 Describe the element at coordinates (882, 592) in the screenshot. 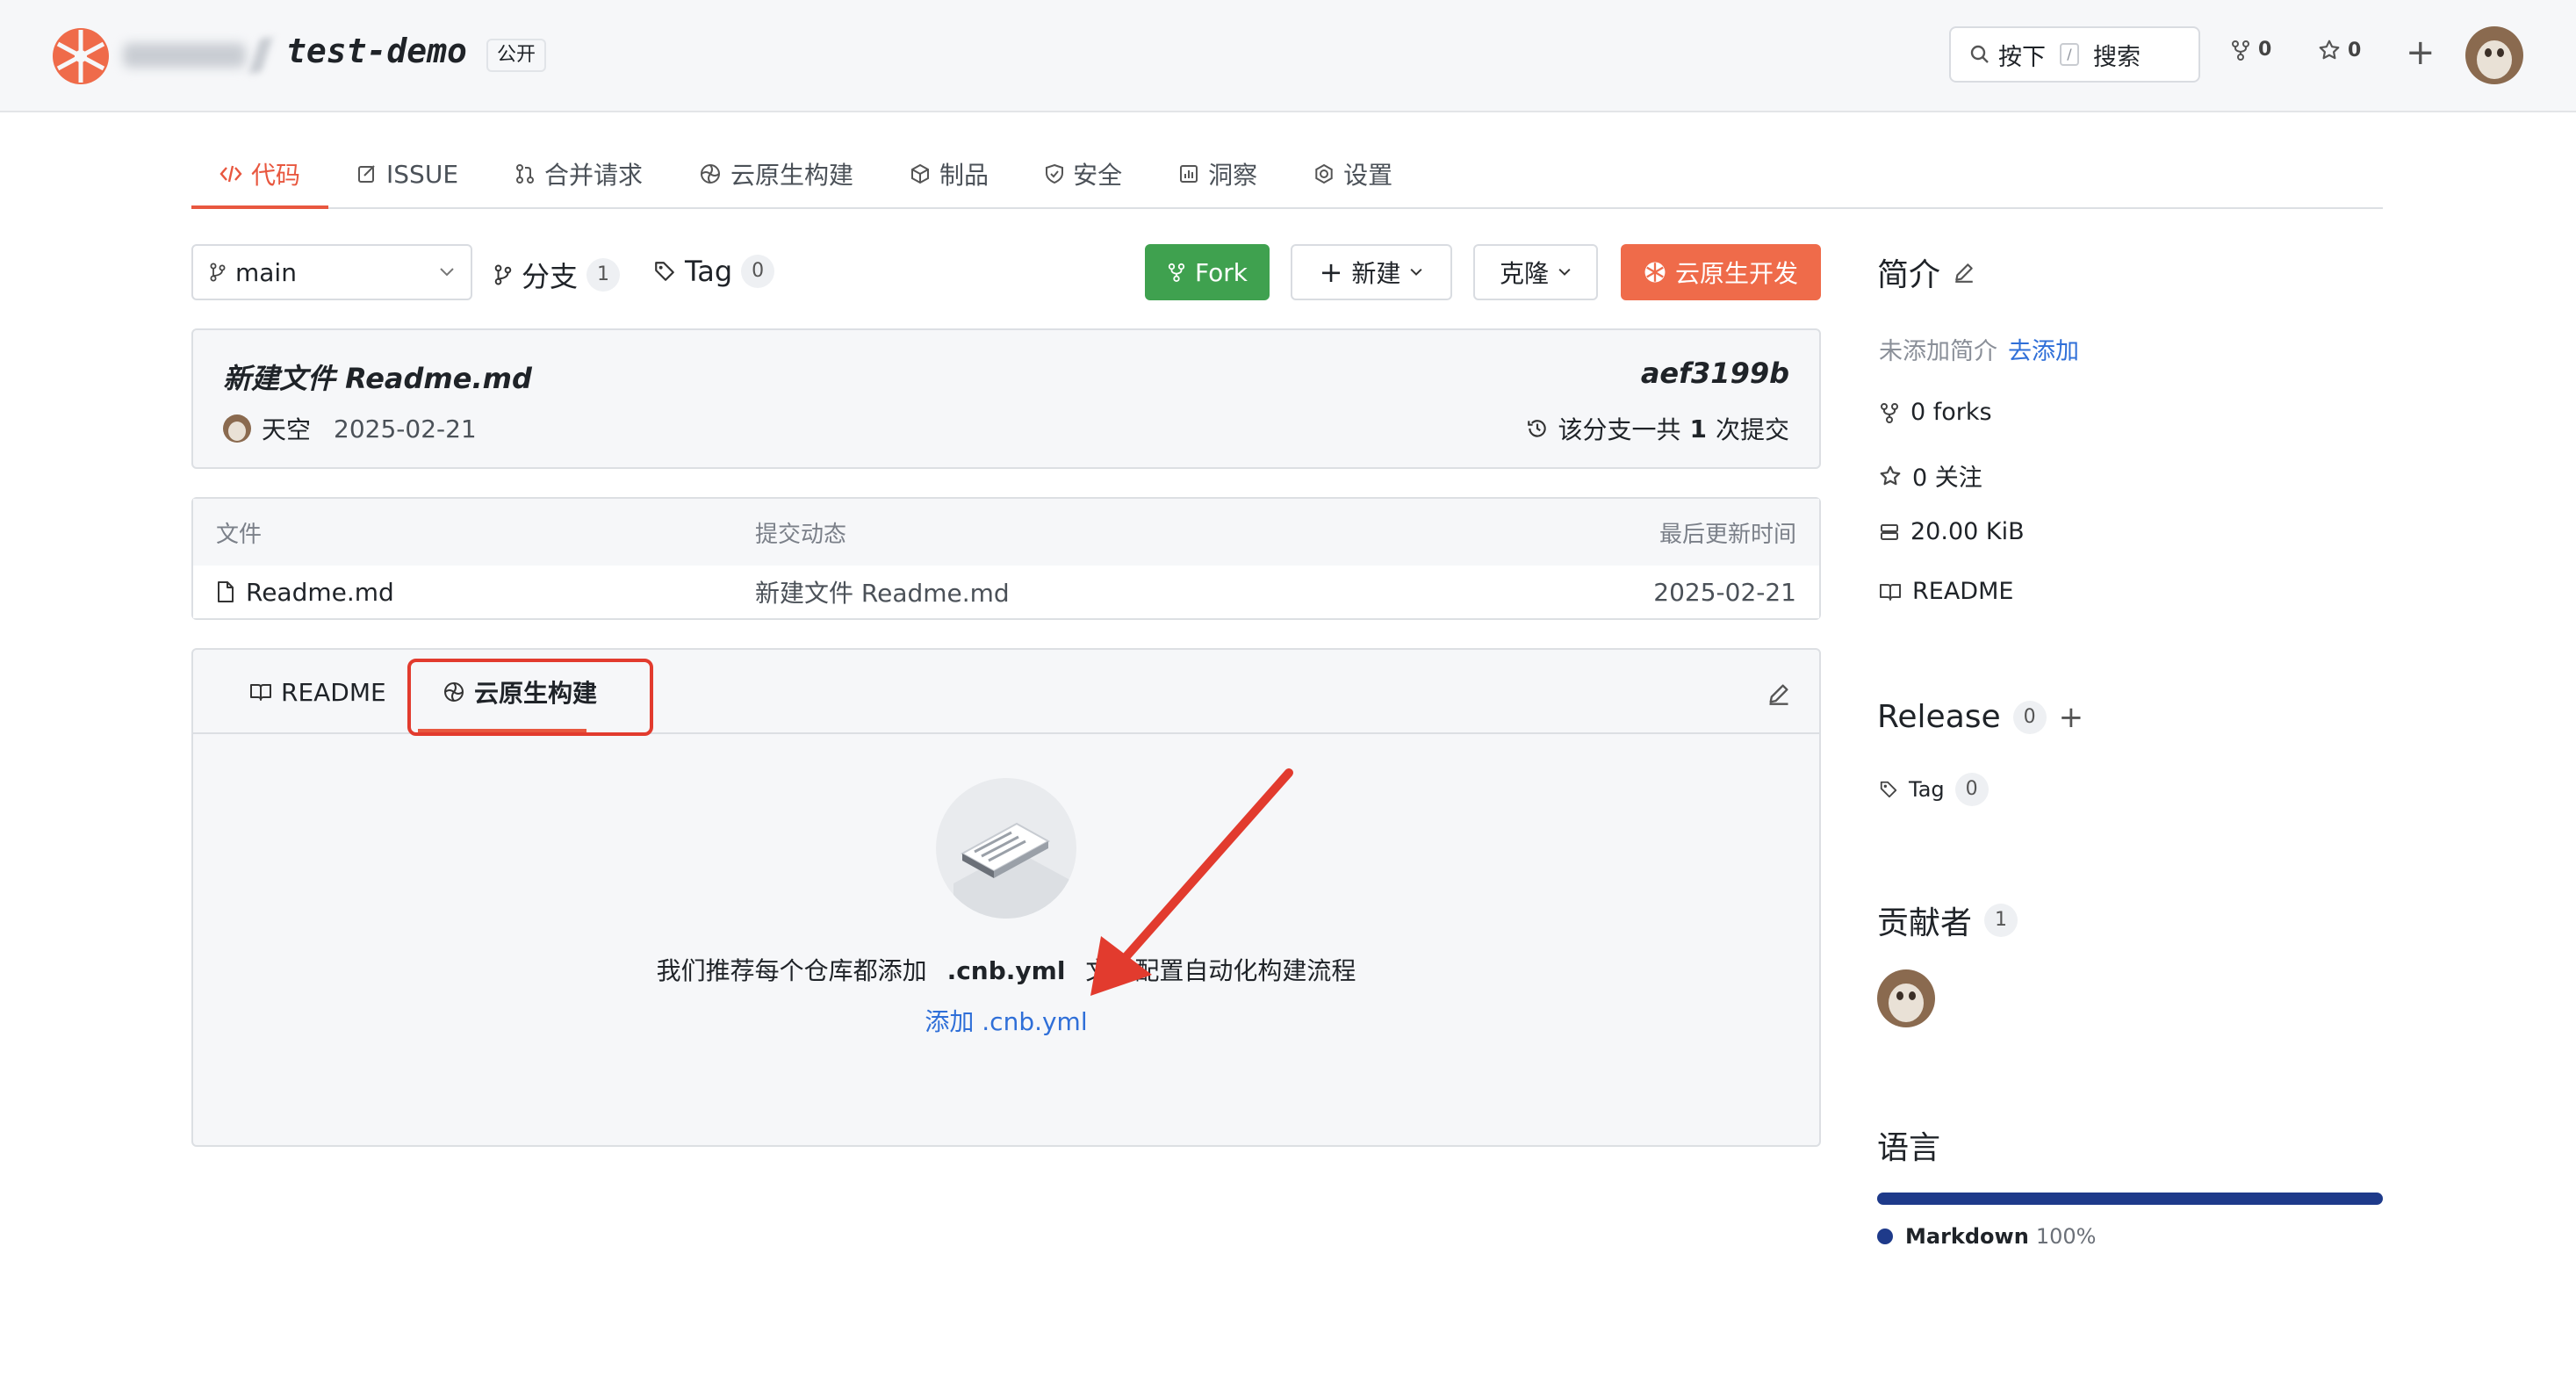

I see `file-commit-message: 新建文件 Readme.md` at that location.